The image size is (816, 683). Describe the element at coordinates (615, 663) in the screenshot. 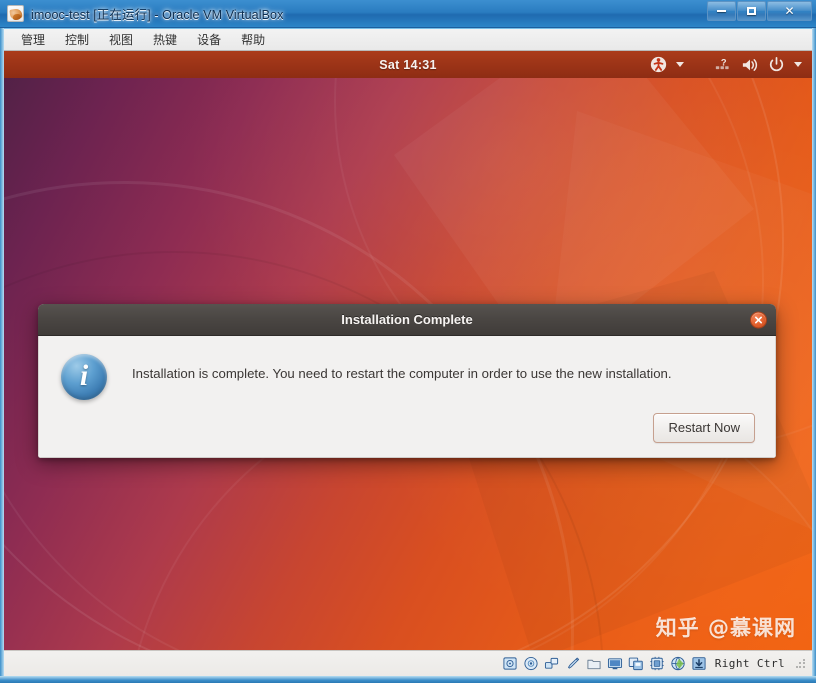

I see `display-icon` at that location.